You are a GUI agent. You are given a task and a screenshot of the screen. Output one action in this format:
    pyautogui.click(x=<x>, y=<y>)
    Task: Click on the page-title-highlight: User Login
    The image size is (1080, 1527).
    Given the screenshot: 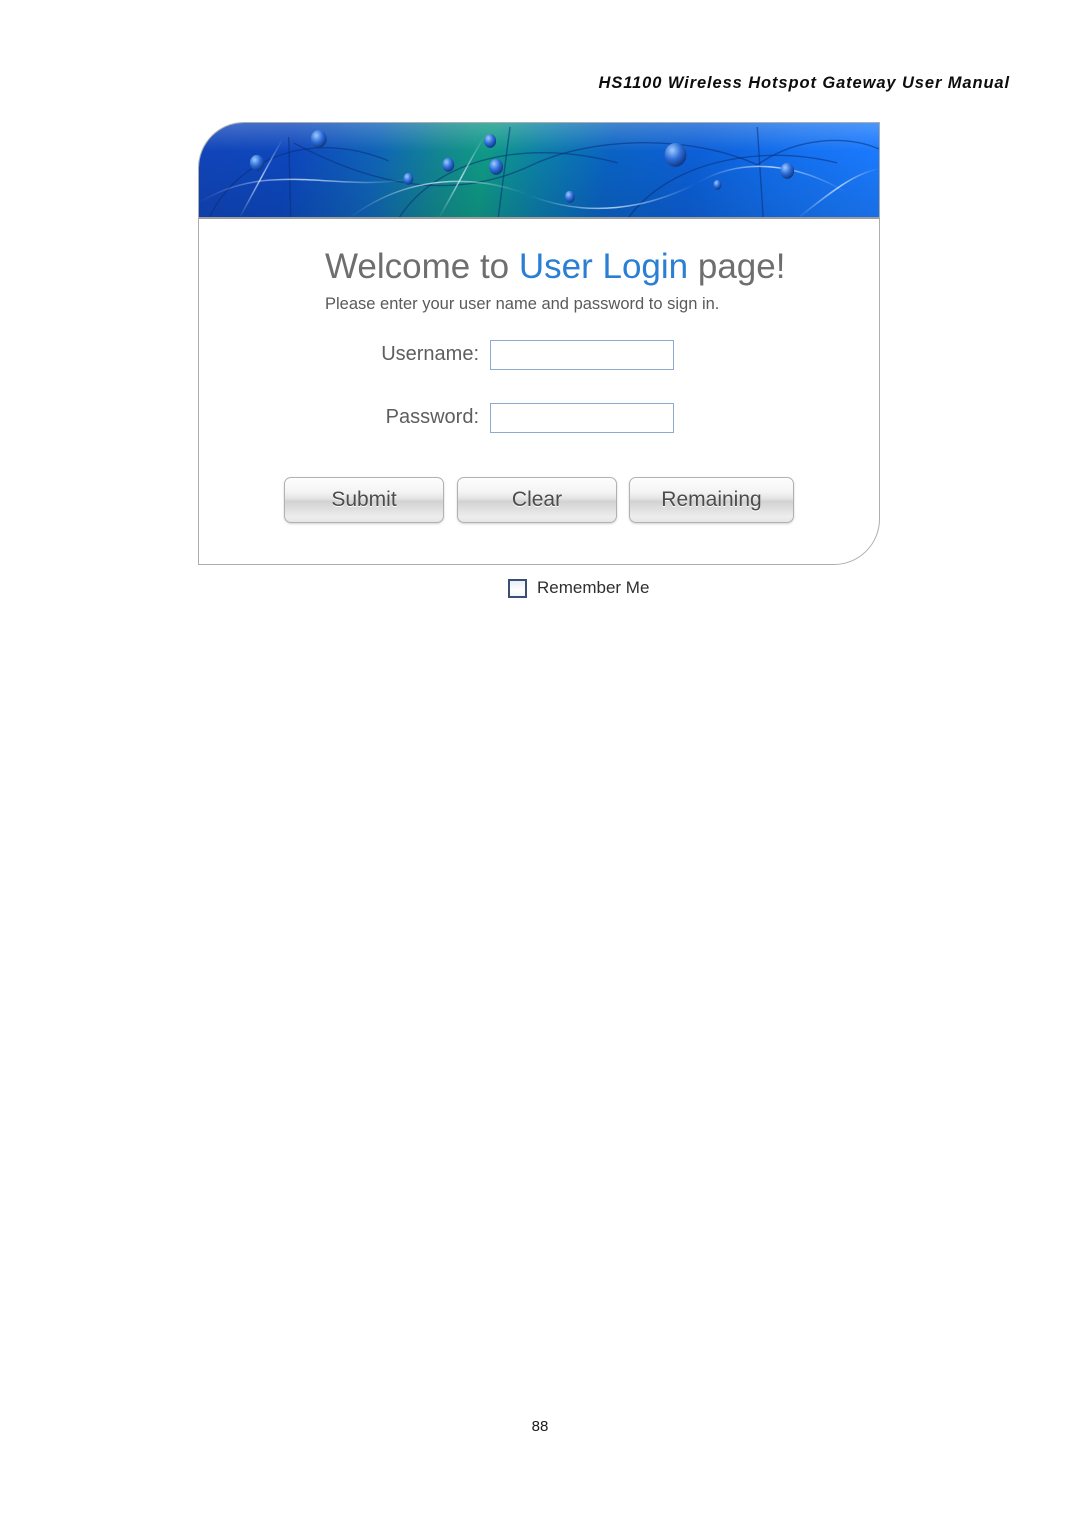 What is the action you would take?
    pyautogui.click(x=603, y=266)
    